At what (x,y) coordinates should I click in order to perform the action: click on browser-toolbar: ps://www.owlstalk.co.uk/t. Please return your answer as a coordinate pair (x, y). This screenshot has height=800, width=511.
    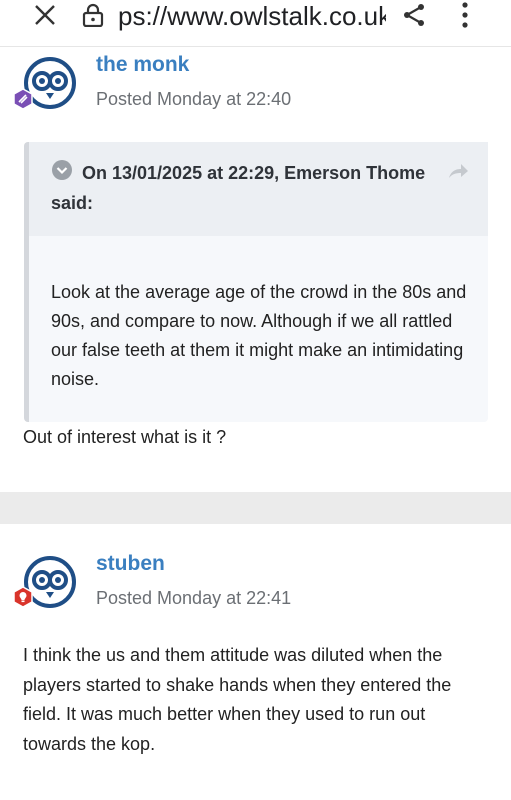
    Looking at the image, I should click on (255, 23).